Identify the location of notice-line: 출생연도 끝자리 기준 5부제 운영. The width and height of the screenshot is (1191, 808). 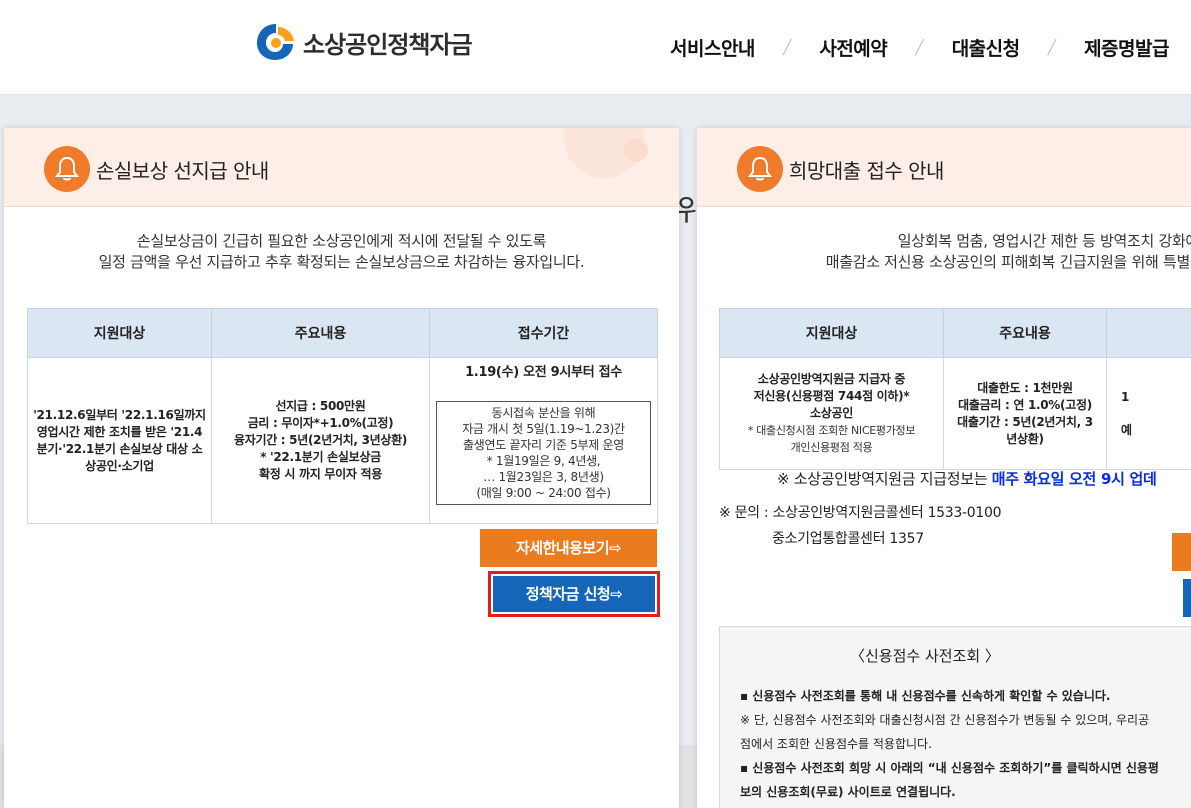
(543, 445).